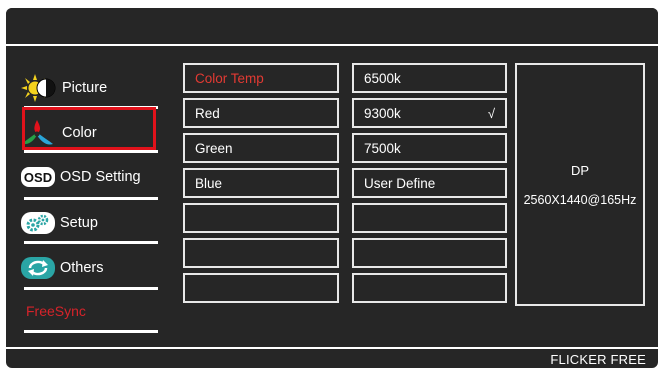 The width and height of the screenshot is (663, 369). Describe the element at coordinates (429, 78) in the screenshot. I see `option-6500k: 6500k` at that location.